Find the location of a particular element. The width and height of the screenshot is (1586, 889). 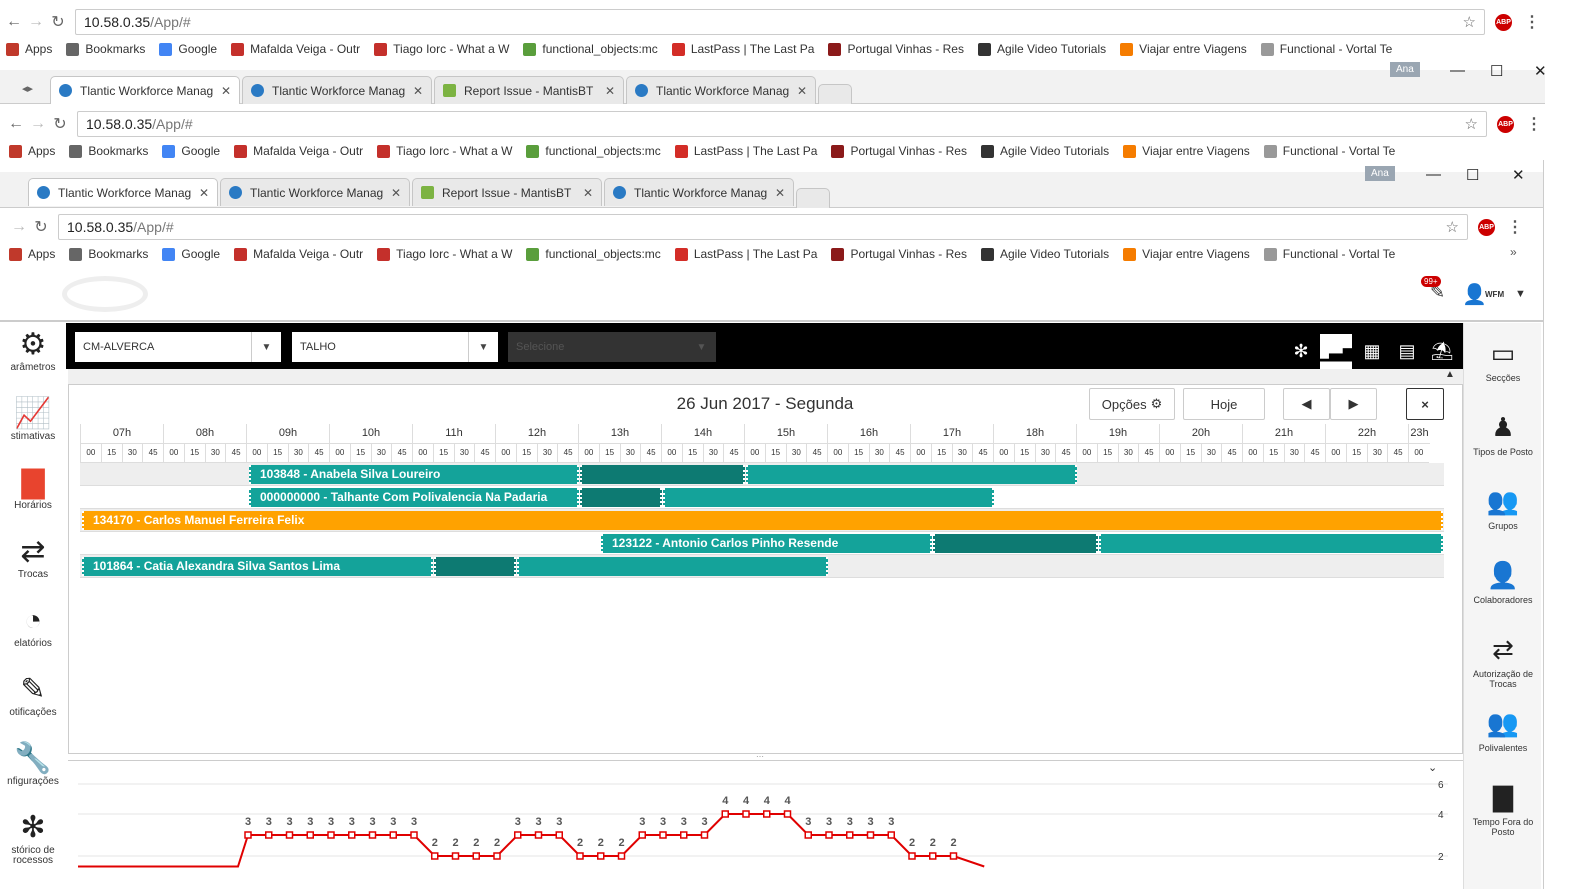

left-nav-item: 🔧 nfigurações is located at coordinates (33, 764).